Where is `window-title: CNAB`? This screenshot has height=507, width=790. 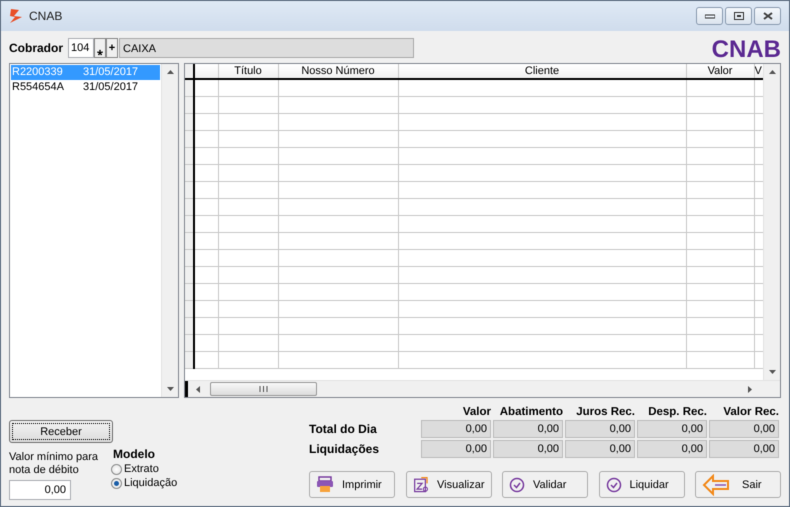 window-title: CNAB is located at coordinates (45, 16).